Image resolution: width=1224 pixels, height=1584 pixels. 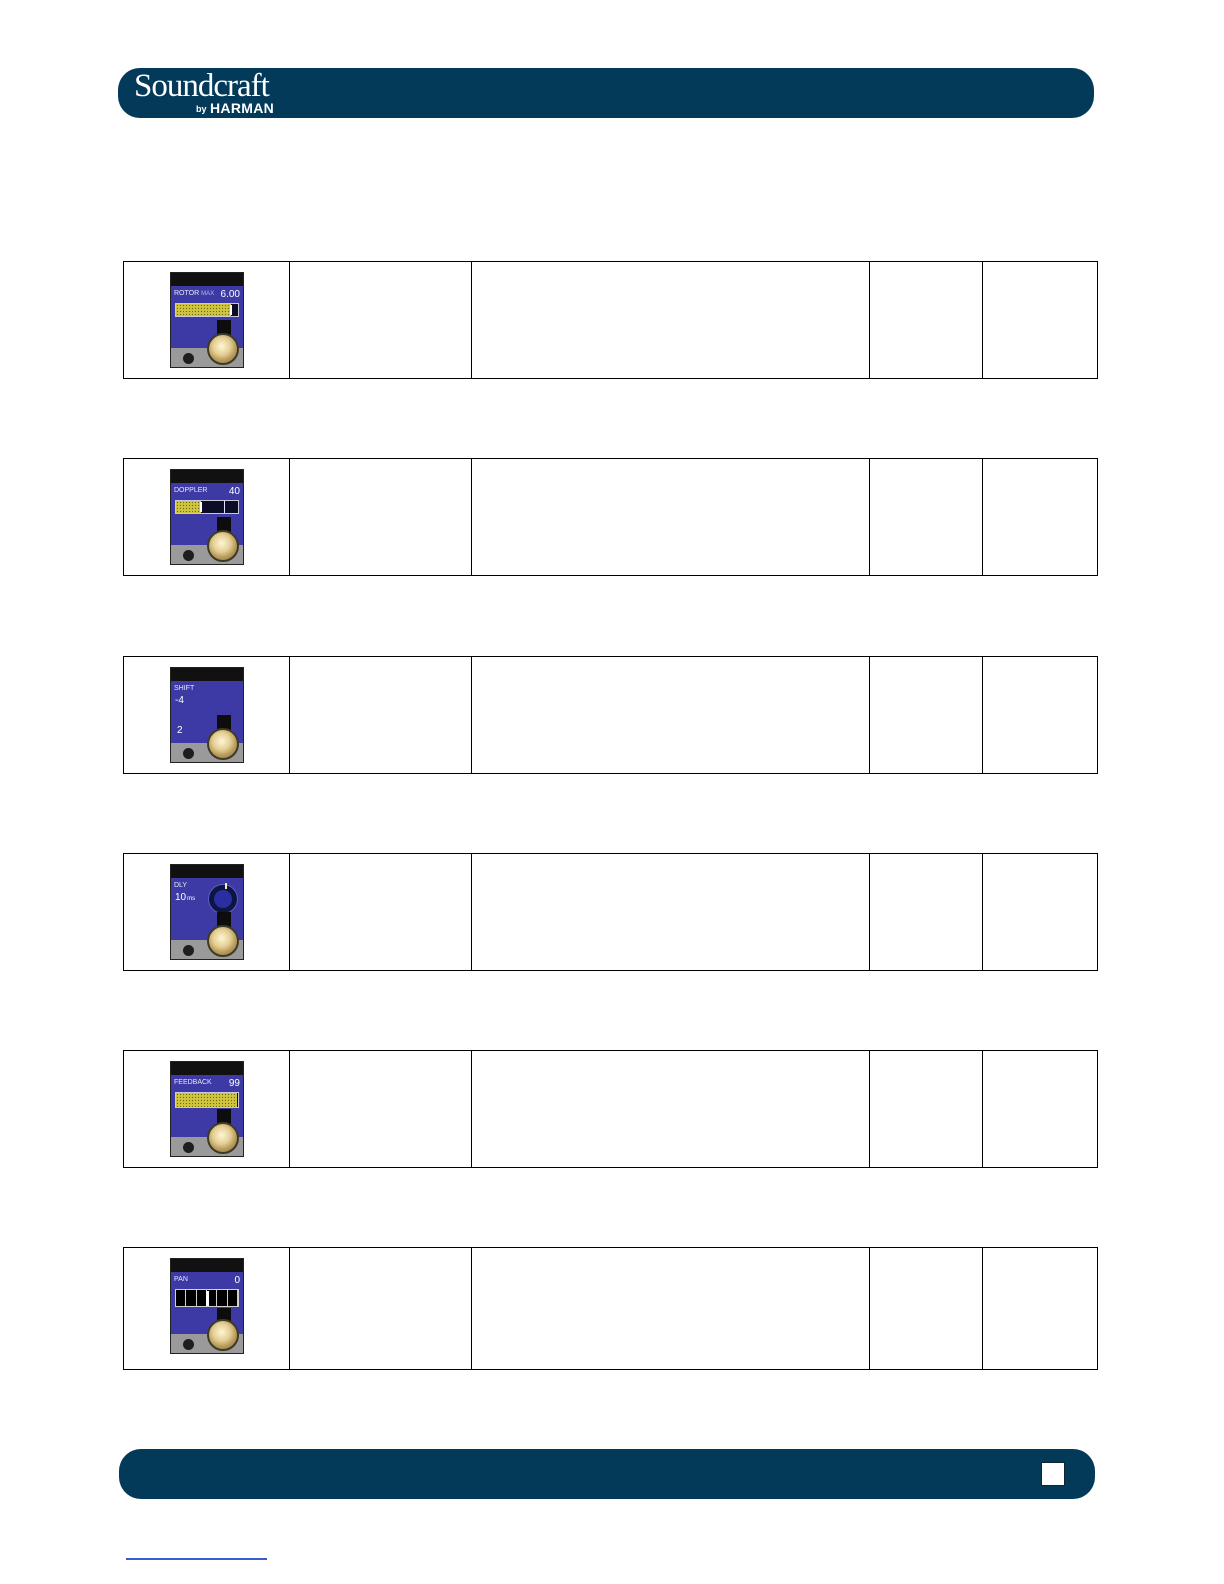 I want to click on widget-value: 6.00, so click(x=230, y=294).